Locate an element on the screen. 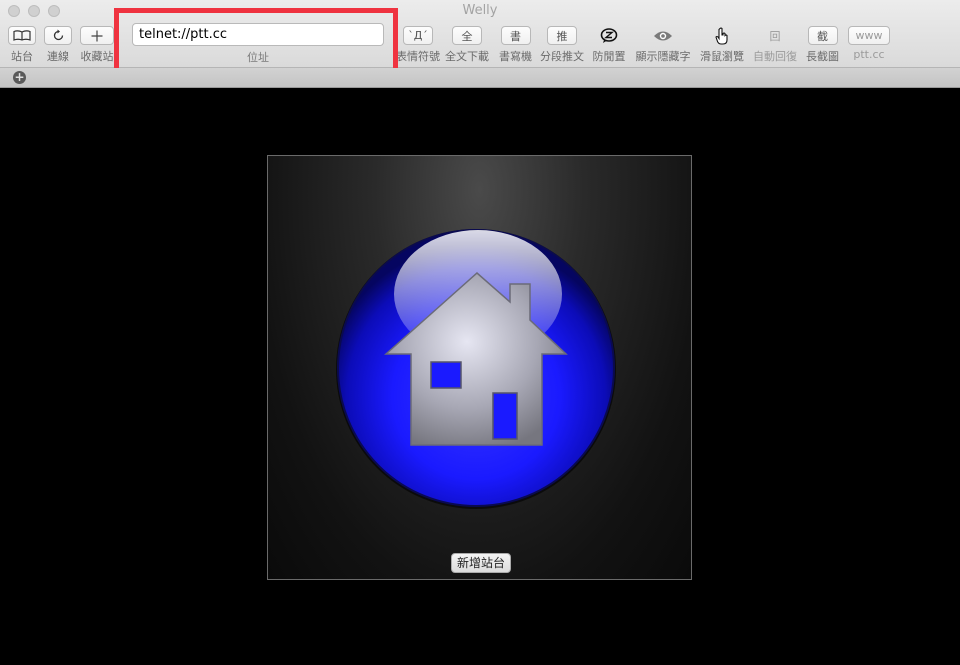 Image resolution: width=960 pixels, height=665 pixels. segment-push-glyph: 推 is located at coordinates (562, 36).